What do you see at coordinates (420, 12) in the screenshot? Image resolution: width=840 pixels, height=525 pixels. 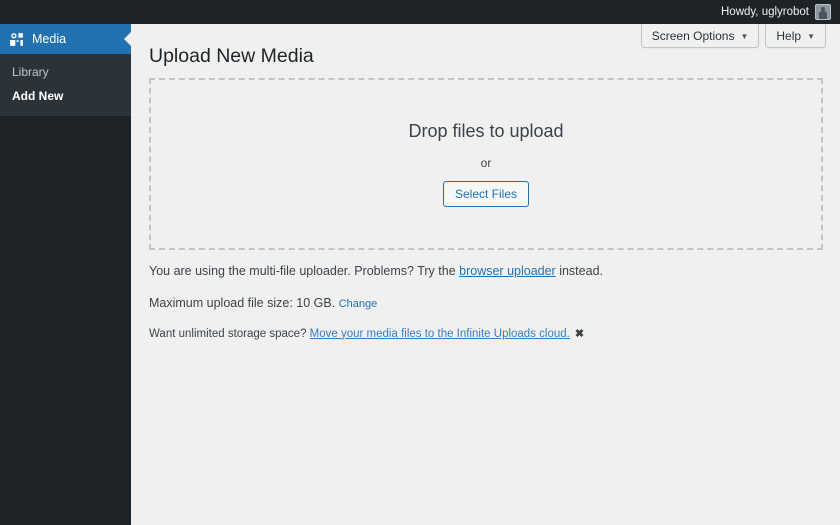 I see `admin-bar: Howdy, uglyrobot` at bounding box center [420, 12].